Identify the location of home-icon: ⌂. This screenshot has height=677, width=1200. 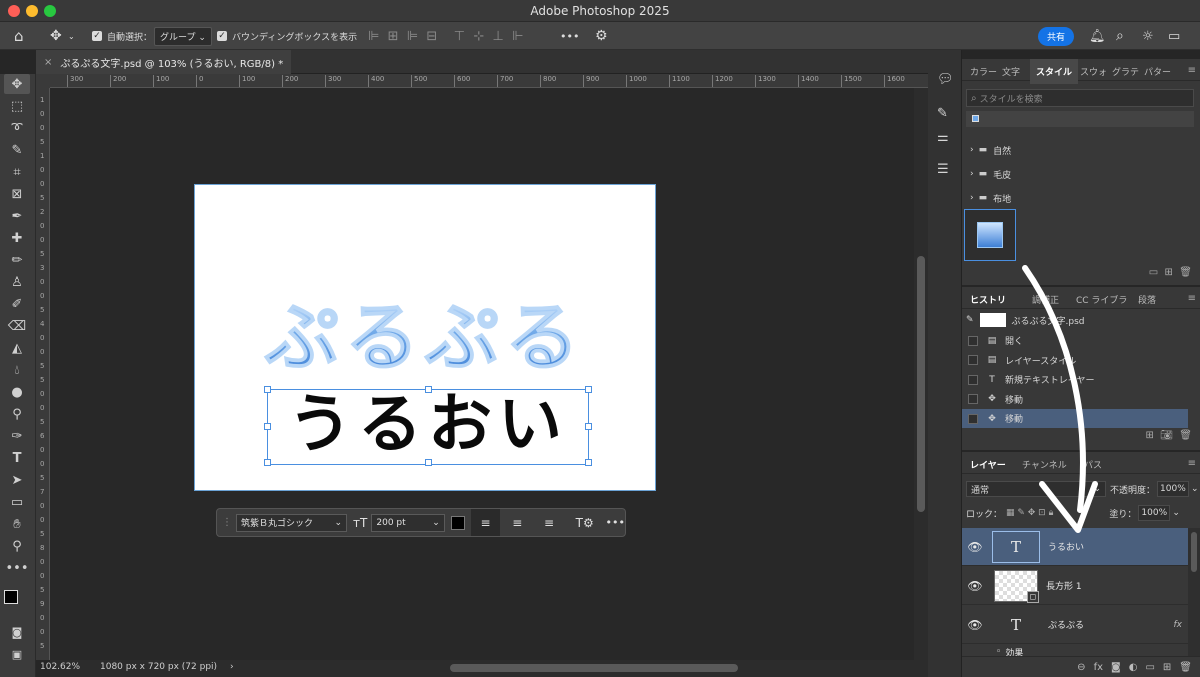
(19, 36).